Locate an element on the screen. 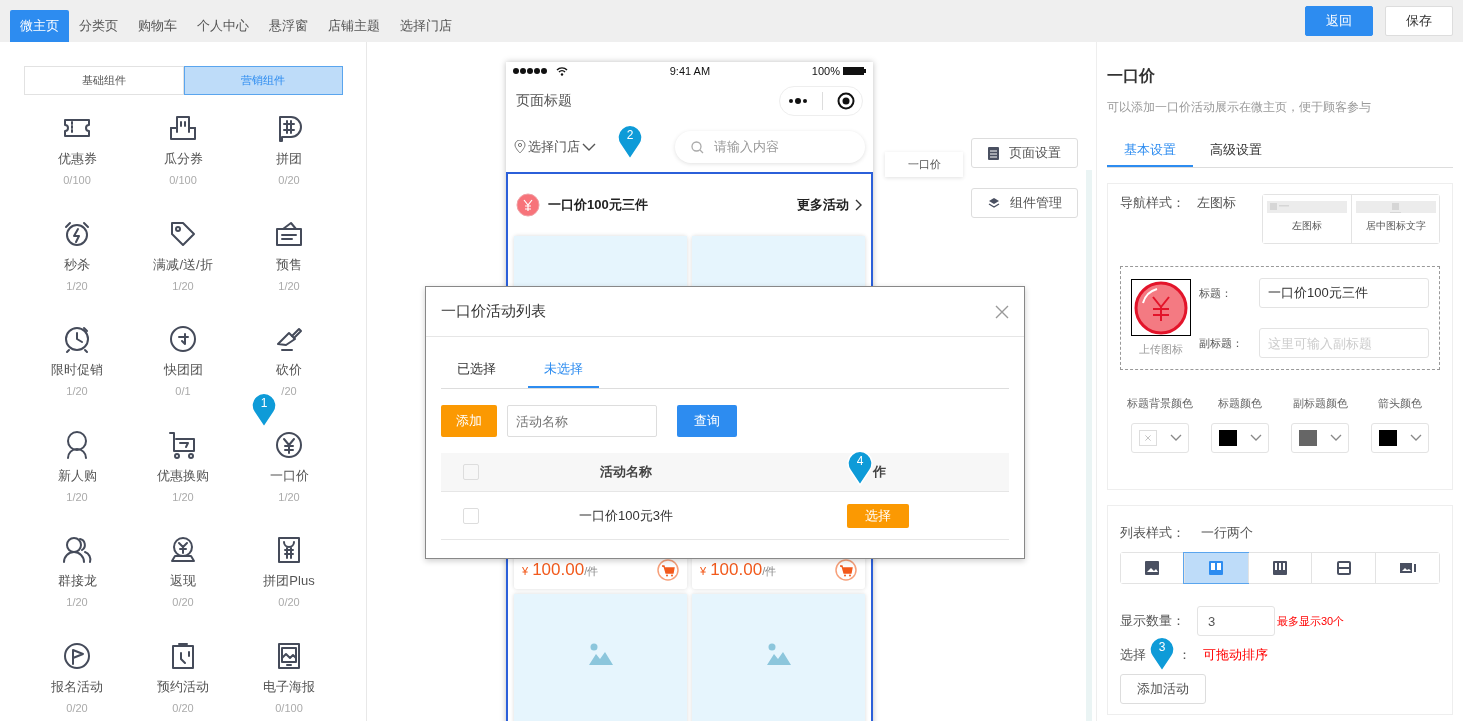 The image size is (1463, 721). image-icon is located at coordinates (600, 654).